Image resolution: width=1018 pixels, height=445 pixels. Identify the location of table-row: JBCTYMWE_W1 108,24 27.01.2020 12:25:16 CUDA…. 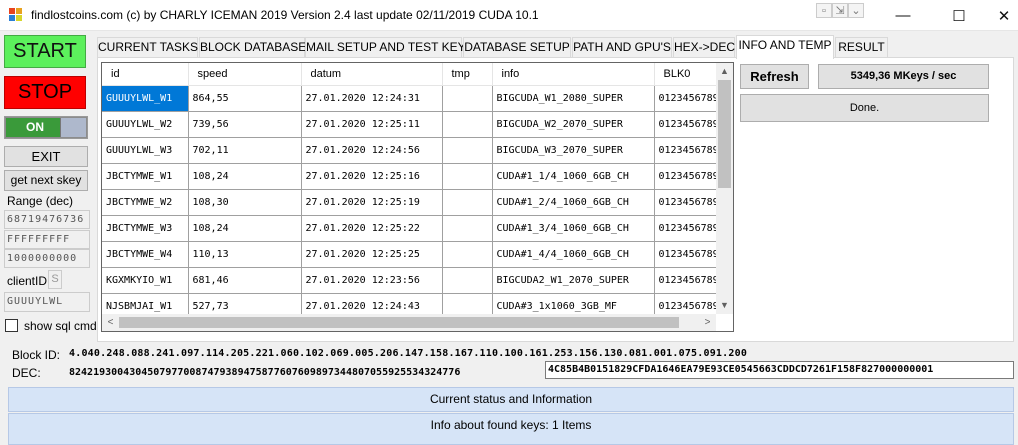
(409, 176).